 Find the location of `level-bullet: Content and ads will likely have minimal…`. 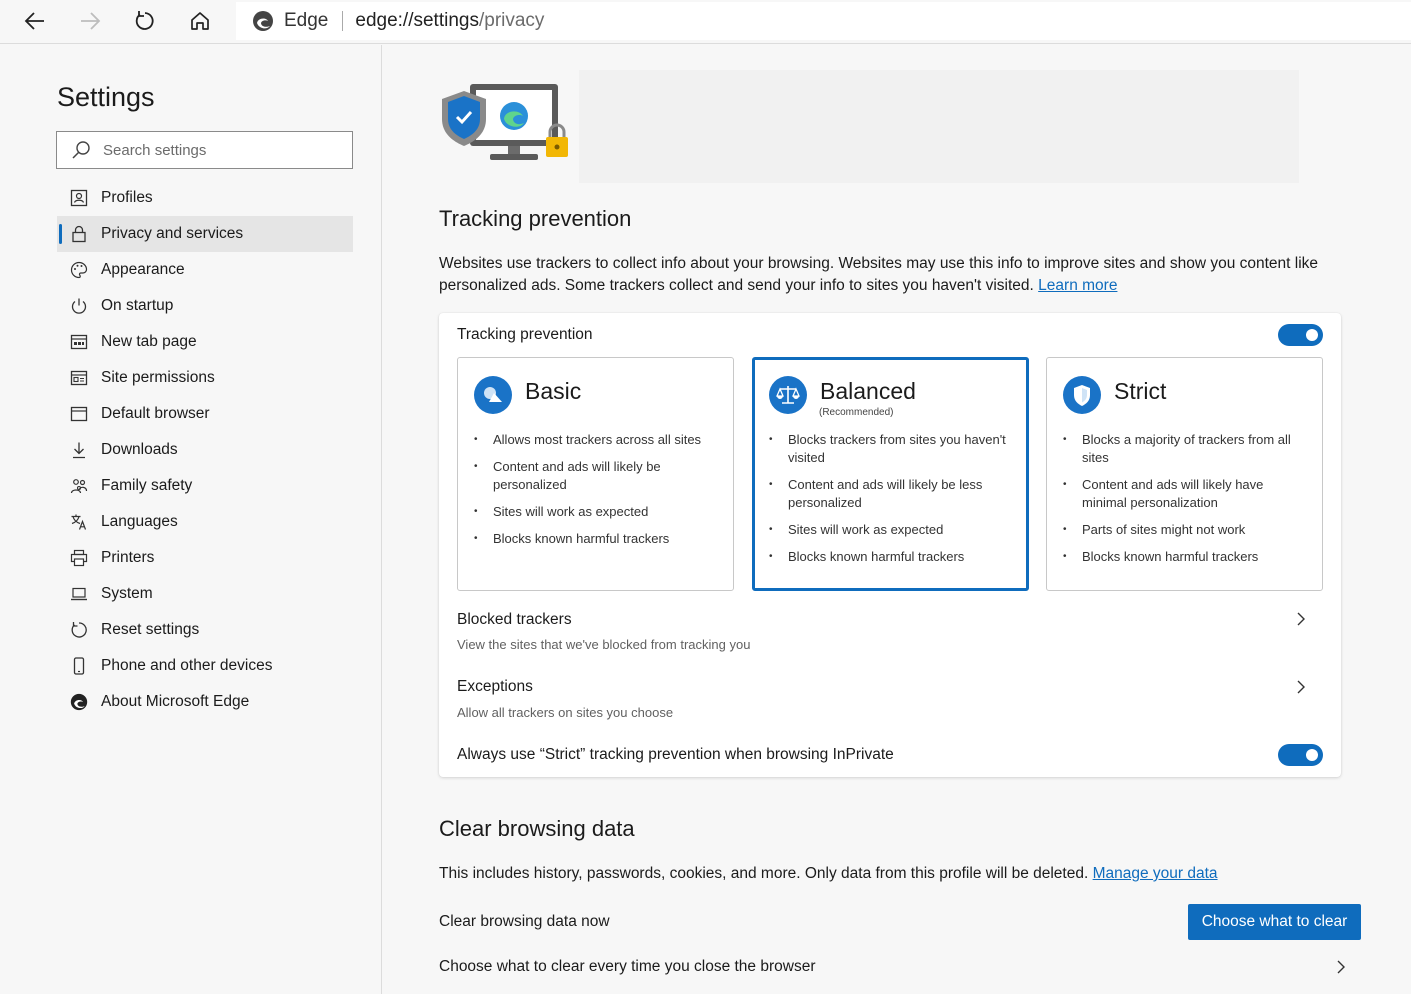

level-bullet: Content and ads will likely have minimal… is located at coordinates (1186, 494).